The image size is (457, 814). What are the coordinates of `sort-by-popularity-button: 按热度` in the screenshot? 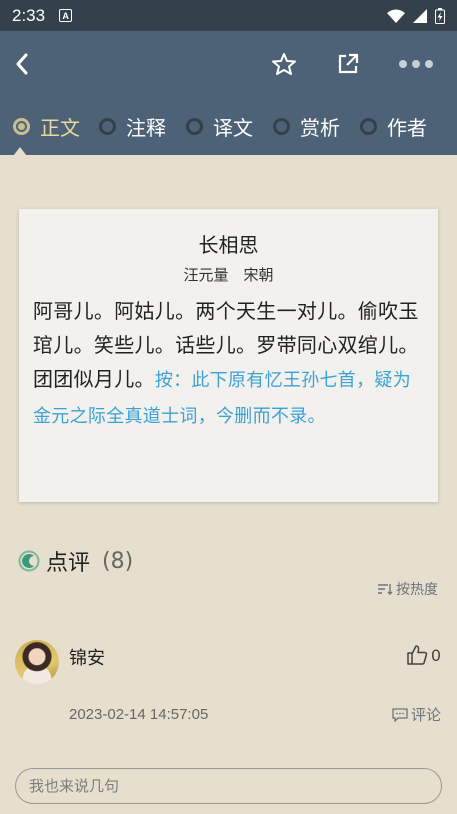 It's located at (407, 589).